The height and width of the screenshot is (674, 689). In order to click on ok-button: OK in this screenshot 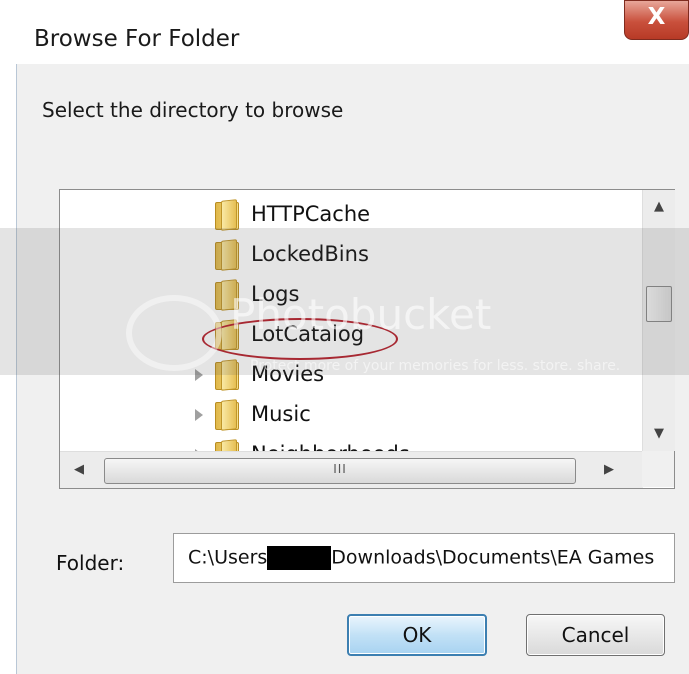, I will do `click(417, 635)`.